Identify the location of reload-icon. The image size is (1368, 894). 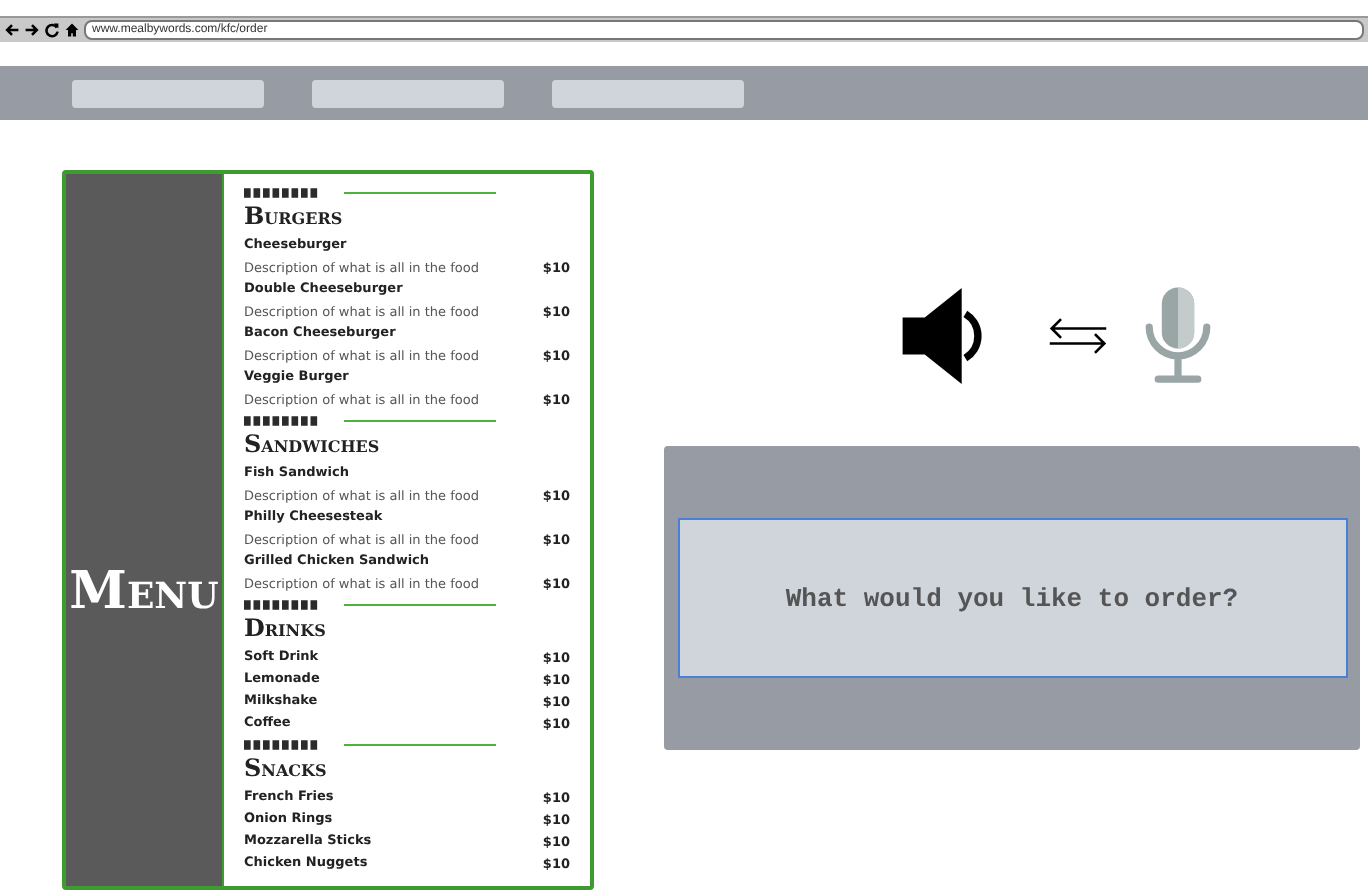
(52, 30).